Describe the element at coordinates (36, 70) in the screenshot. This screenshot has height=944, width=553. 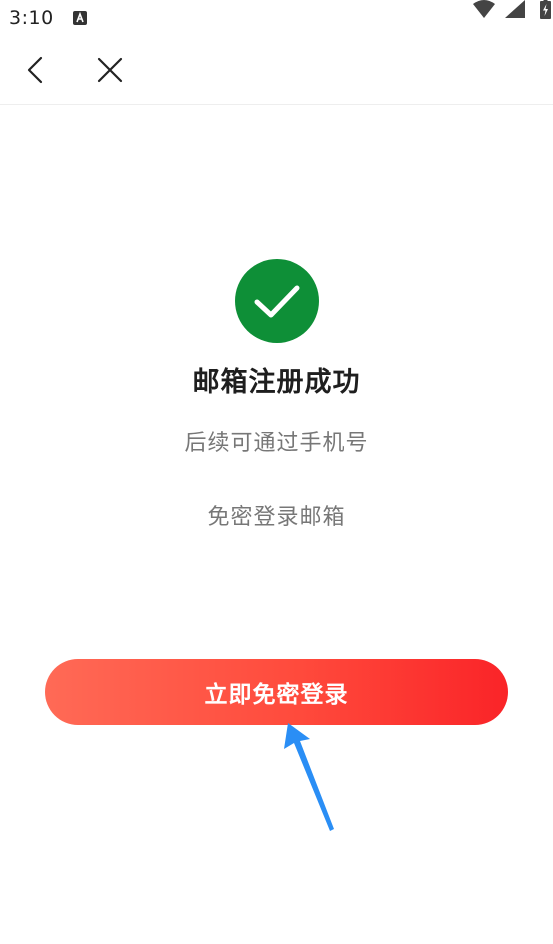
I see `back-icon` at that location.